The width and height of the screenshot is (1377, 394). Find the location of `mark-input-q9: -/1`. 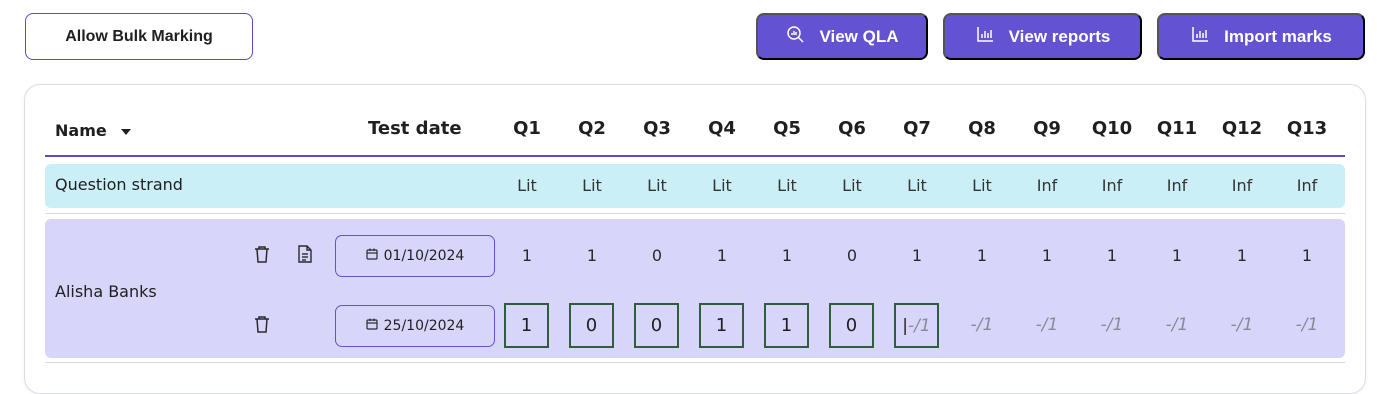

mark-input-q9: -/1 is located at coordinates (1047, 325).